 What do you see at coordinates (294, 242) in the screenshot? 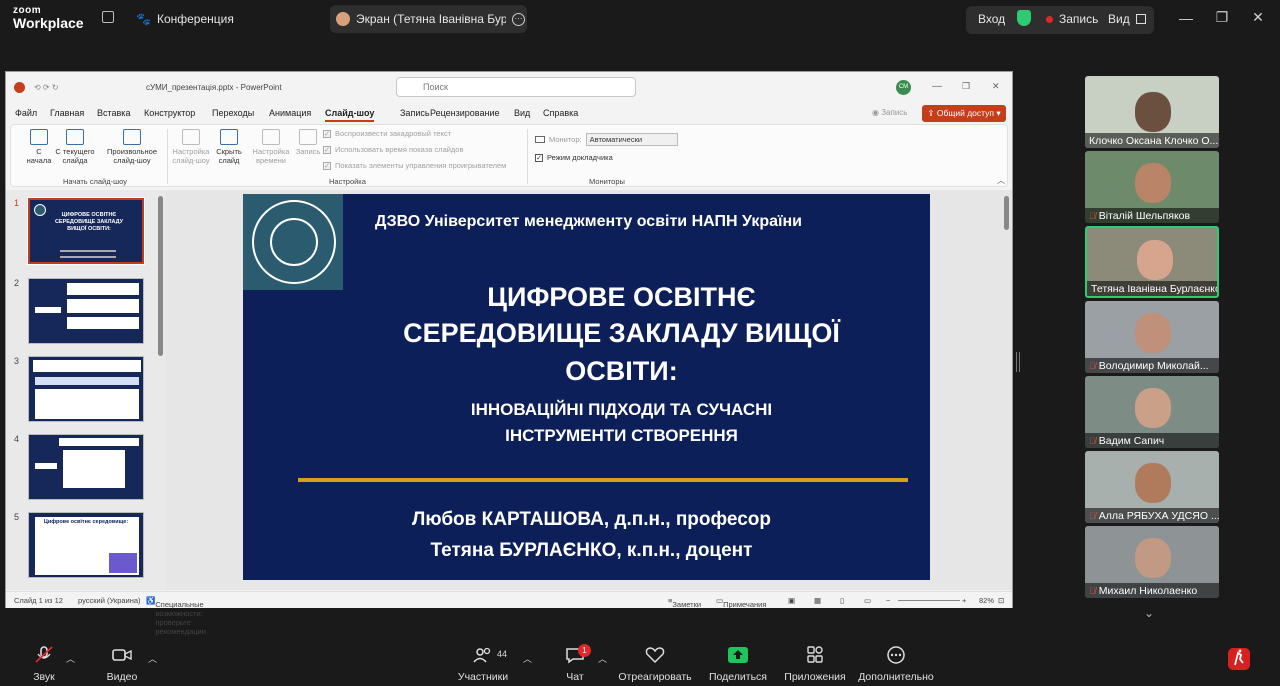
I see `logo-book-icon` at bounding box center [294, 242].